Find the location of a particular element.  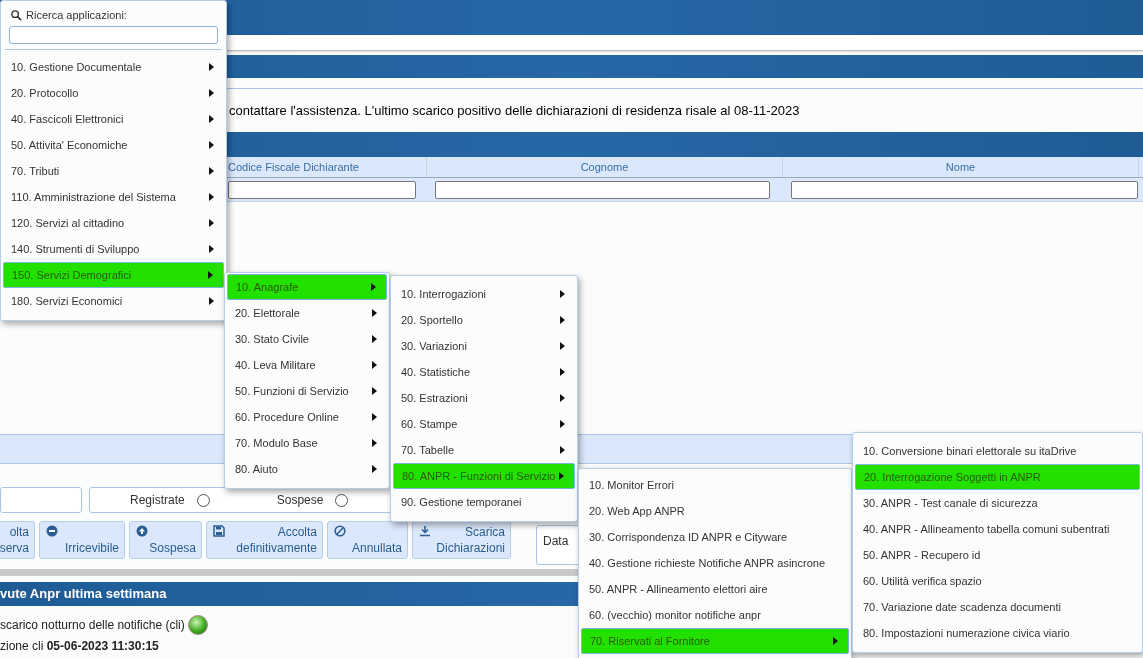

menu-item: 60. Stampe is located at coordinates (484, 424).